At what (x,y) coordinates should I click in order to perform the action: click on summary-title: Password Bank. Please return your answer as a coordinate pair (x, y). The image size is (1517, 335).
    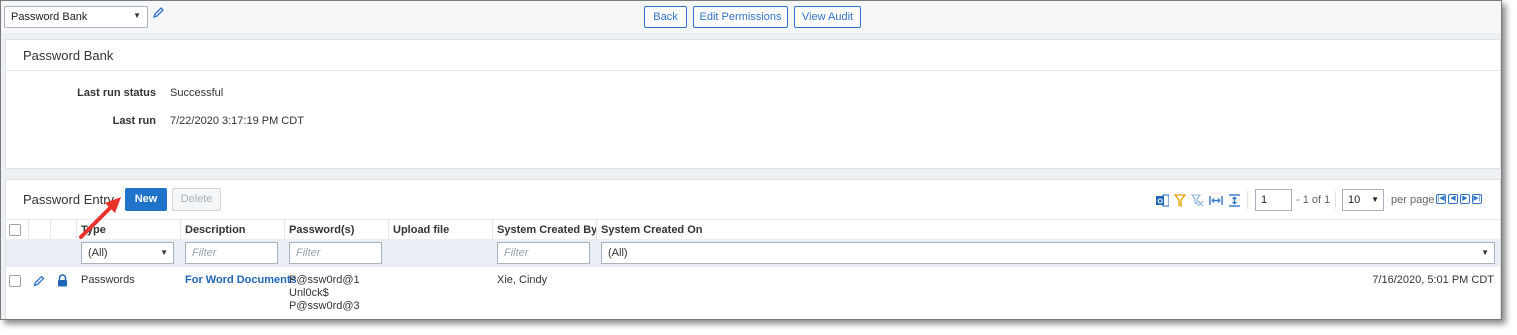
    Looking at the image, I should click on (68, 55).